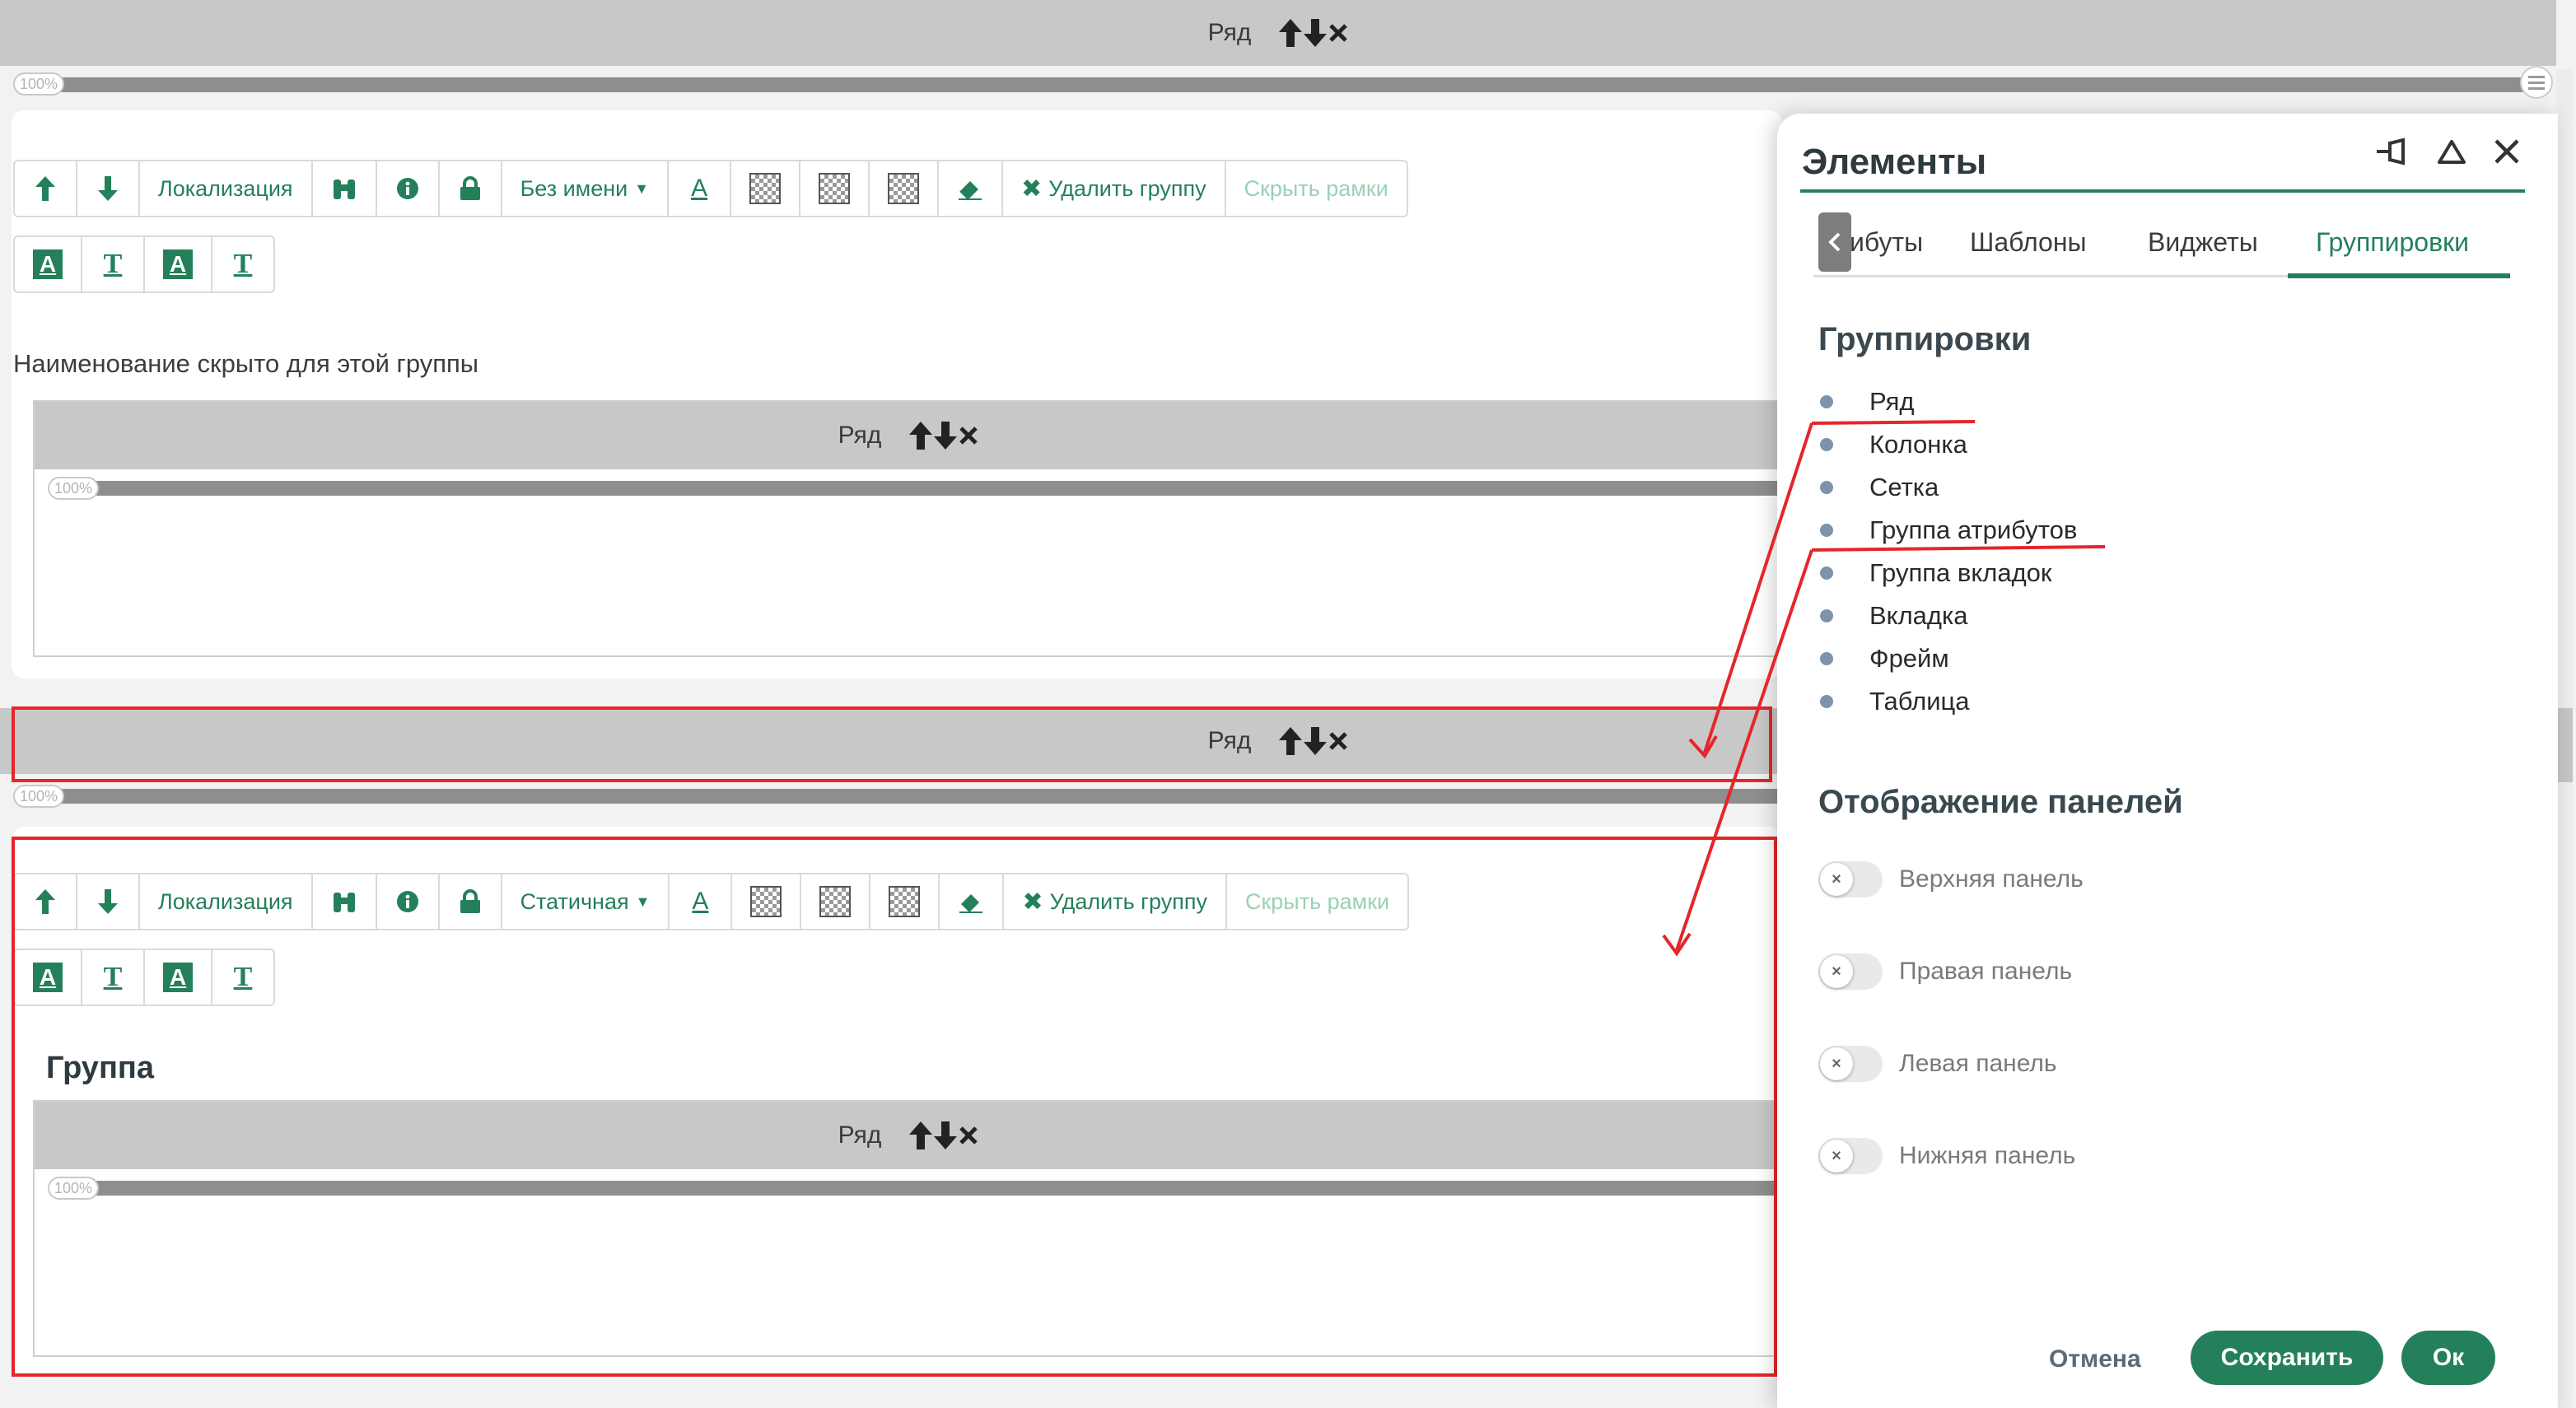 Image resolution: width=2576 pixels, height=1408 pixels. I want to click on annotation-arrowhead-row, so click(1703, 747).